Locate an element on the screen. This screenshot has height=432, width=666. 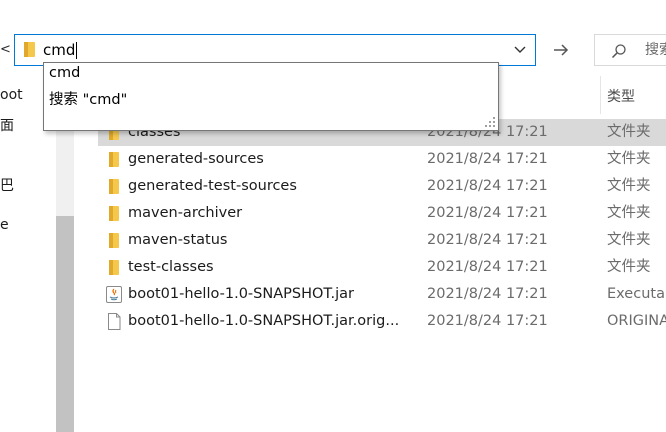
autocomplete-item-cmd: cmd is located at coordinates (64, 73).